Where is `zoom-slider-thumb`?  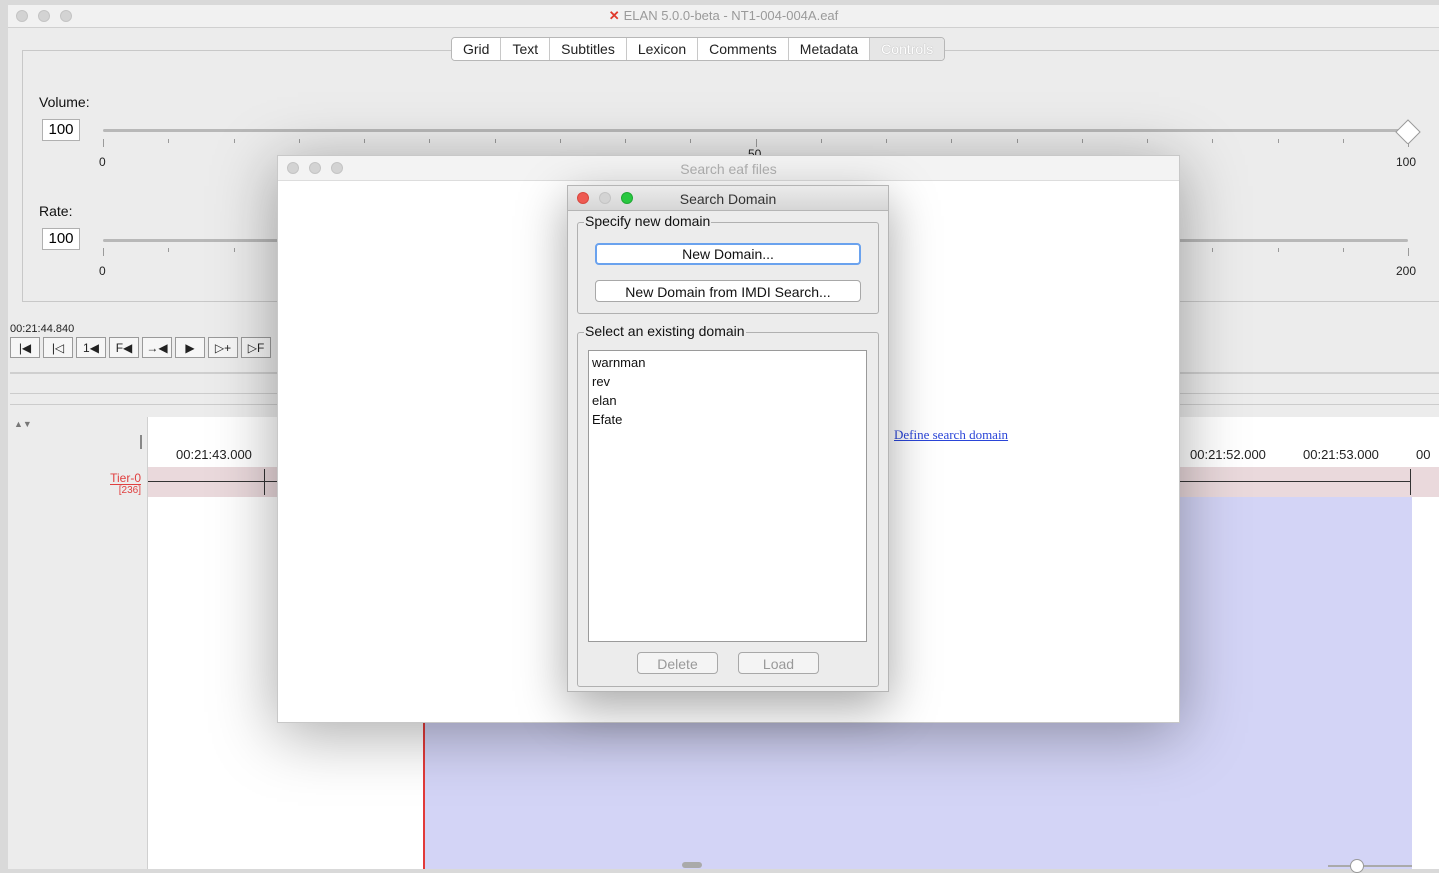
zoom-slider-thumb is located at coordinates (1357, 866).